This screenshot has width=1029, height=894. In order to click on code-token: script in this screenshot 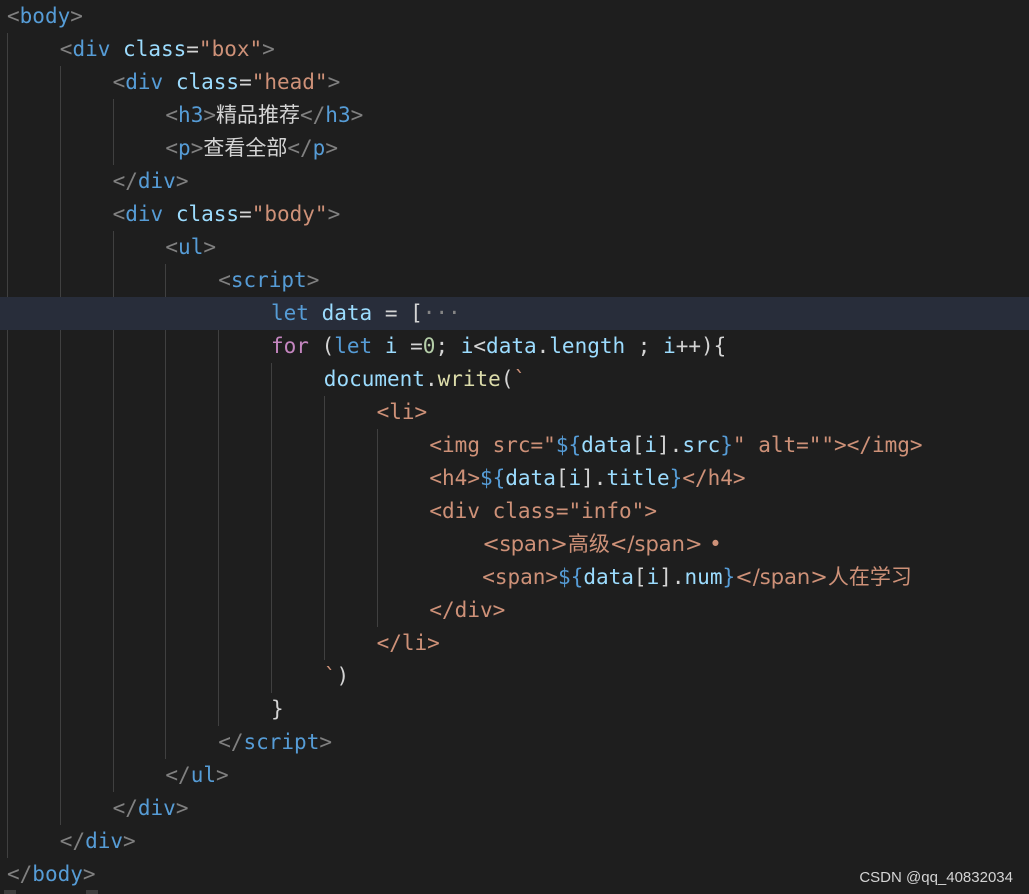, I will do `click(268, 280)`.